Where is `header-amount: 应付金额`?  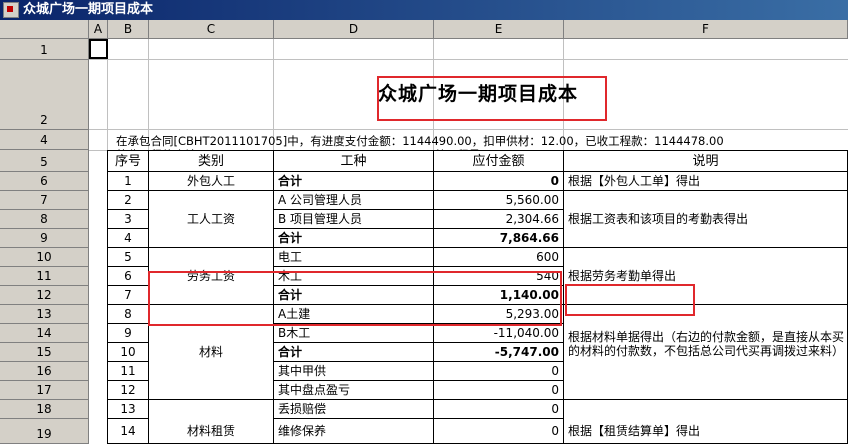 header-amount: 应付金额 is located at coordinates (499, 161).